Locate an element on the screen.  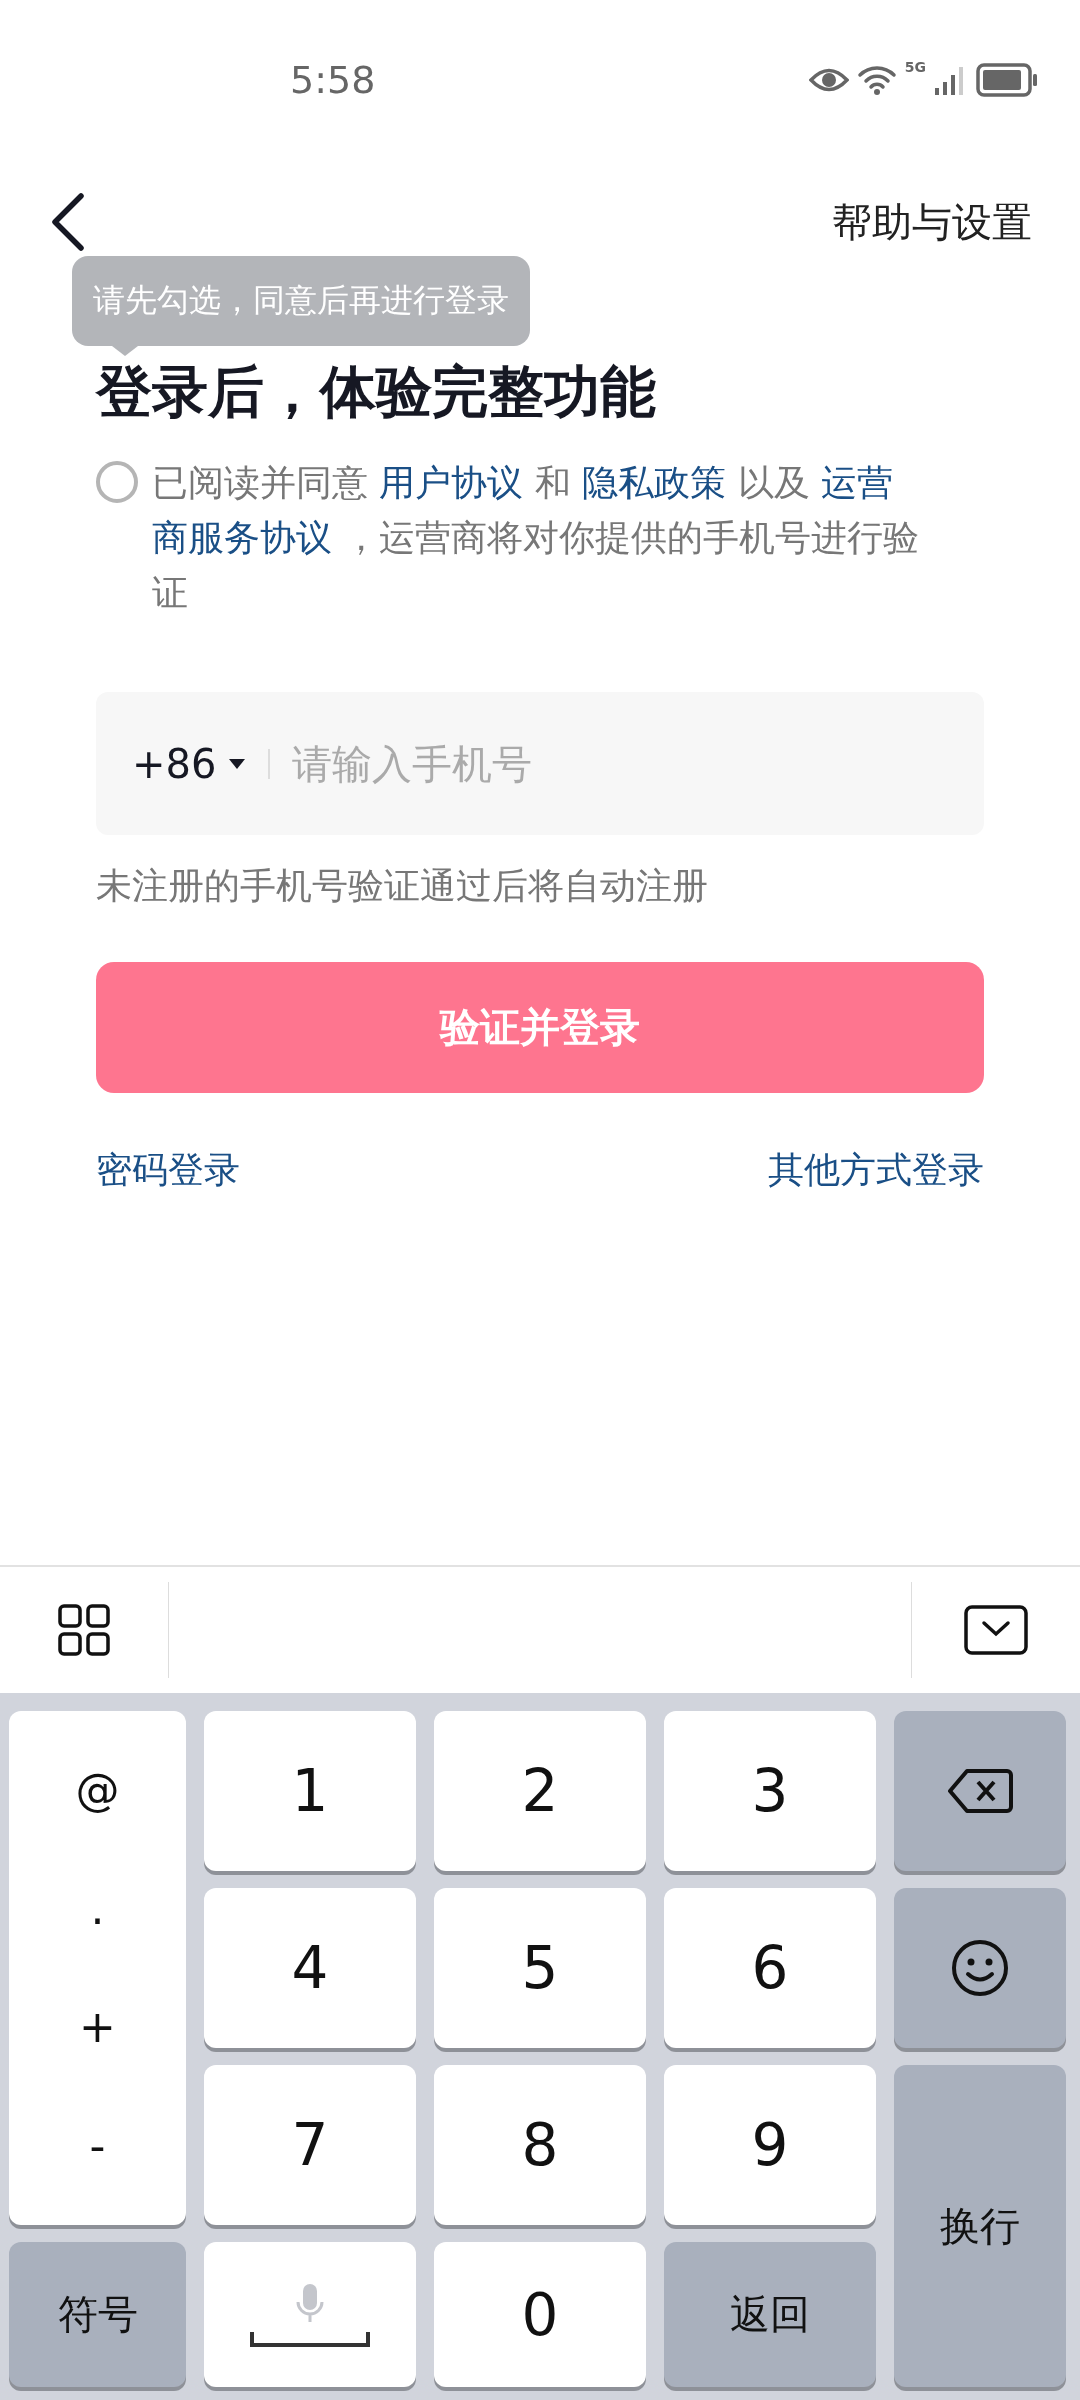
login-option-link: 密码登录 is located at coordinates (168, 1170).